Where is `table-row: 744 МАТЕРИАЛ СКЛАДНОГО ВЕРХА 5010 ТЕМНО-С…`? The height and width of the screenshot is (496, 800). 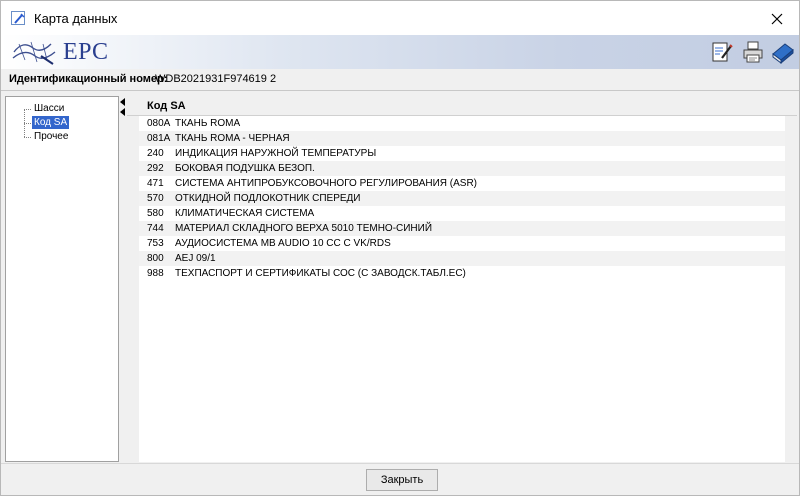 table-row: 744 МАТЕРИАЛ СКЛАДНОГО ВЕРХА 5010 ТЕМНО-С… is located at coordinates (462, 228).